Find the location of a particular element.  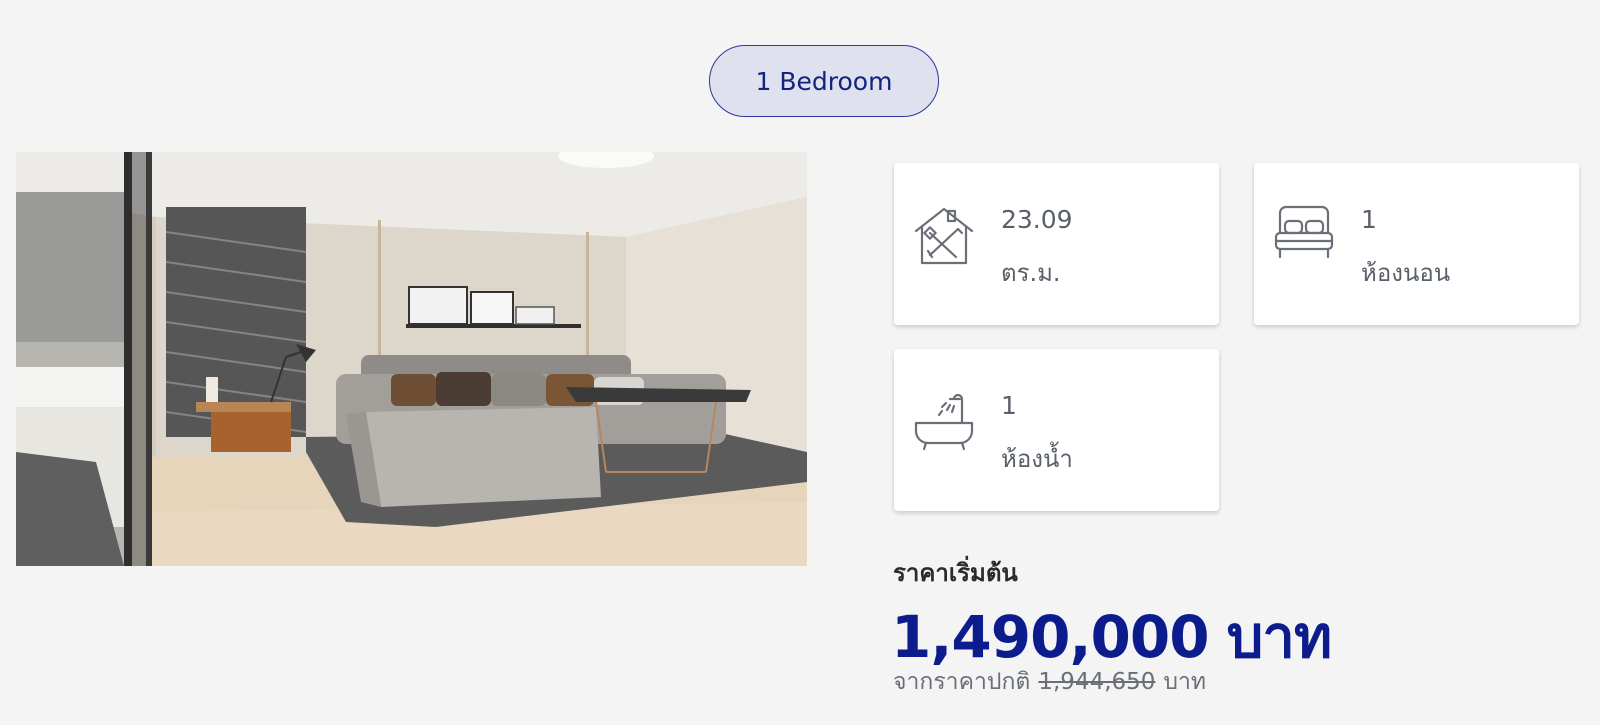

original-price-currency: บาท is located at coordinates (1185, 682).